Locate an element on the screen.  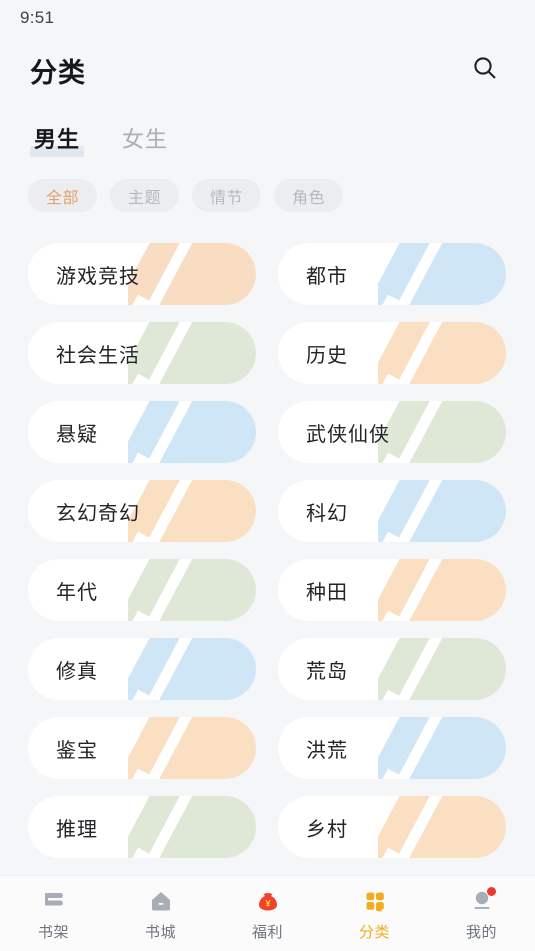
category-card: 推理 is located at coordinates (142, 827).